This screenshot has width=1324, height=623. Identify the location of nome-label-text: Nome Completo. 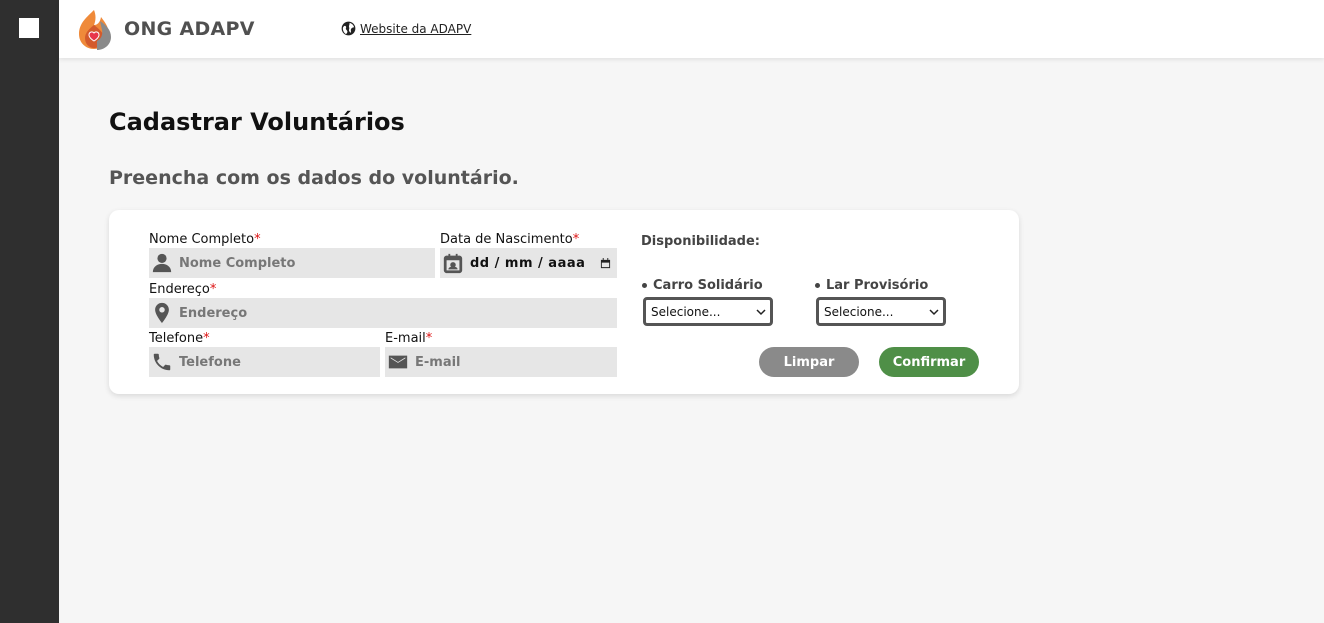
(202, 239).